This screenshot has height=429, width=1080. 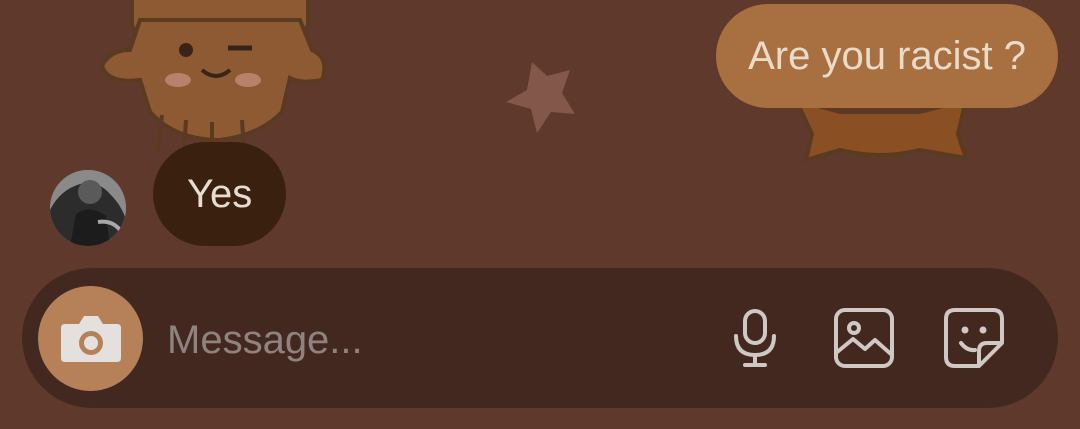 I want to click on camera-button, so click(x=90, y=338).